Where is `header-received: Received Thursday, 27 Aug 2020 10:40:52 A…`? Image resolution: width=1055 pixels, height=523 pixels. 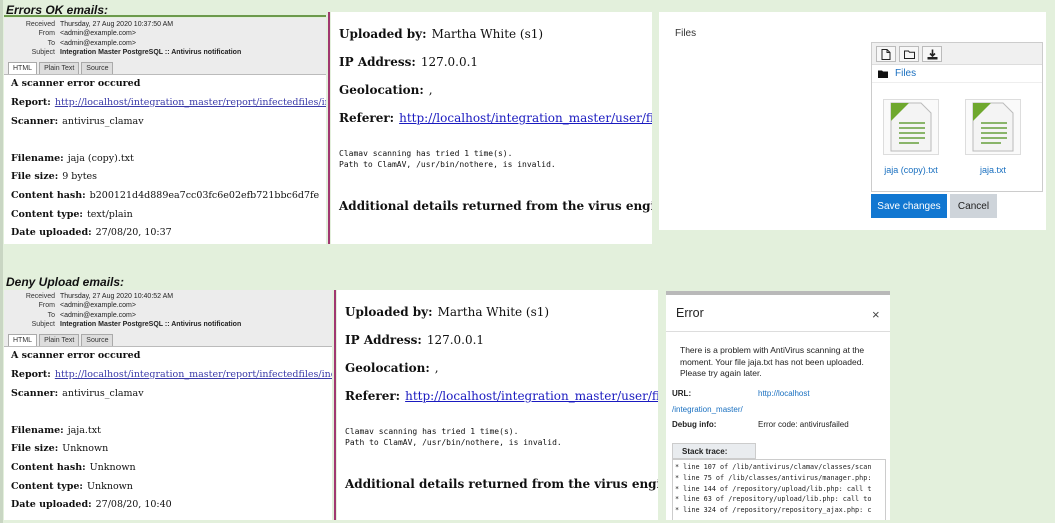
header-received: Received Thursday, 27 Aug 2020 10:40:52 A… is located at coordinates (99, 296).